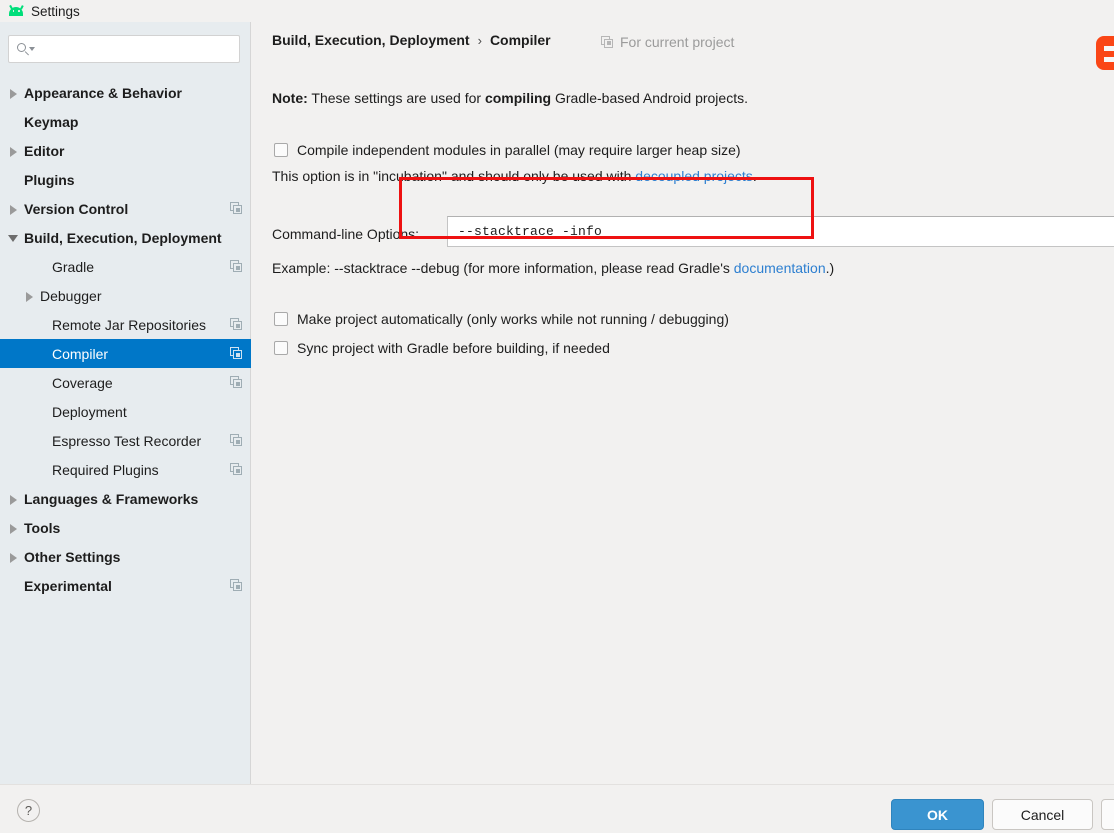 Image resolution: width=1114 pixels, height=833 pixels. What do you see at coordinates (1107, 814) in the screenshot?
I see `apply-button: Apply` at bounding box center [1107, 814].